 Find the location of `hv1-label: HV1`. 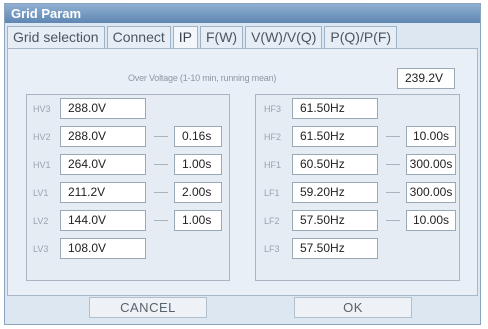

hv1-label: HV1 is located at coordinates (42, 165).